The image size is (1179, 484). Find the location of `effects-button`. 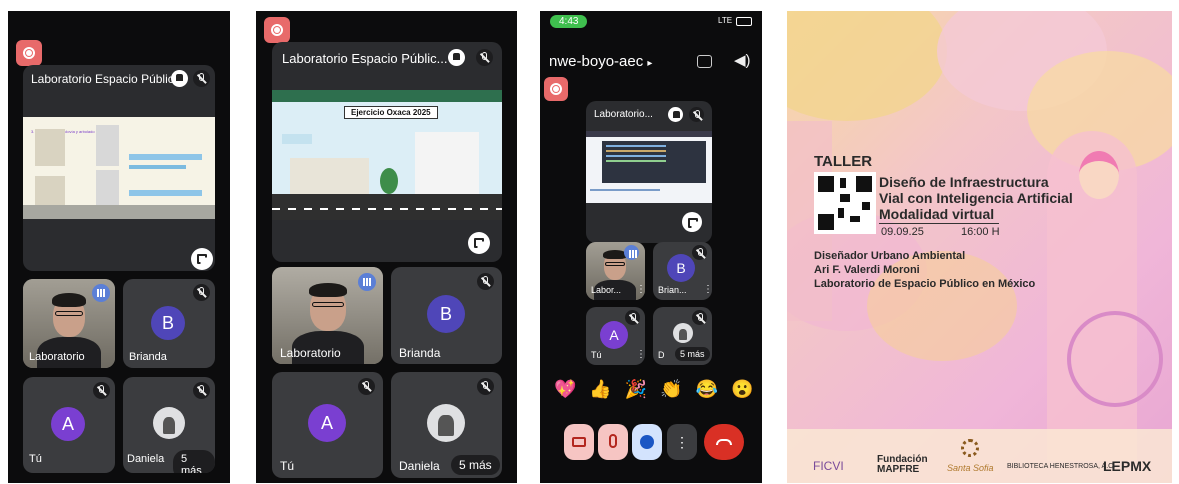

effects-button is located at coordinates (647, 442).